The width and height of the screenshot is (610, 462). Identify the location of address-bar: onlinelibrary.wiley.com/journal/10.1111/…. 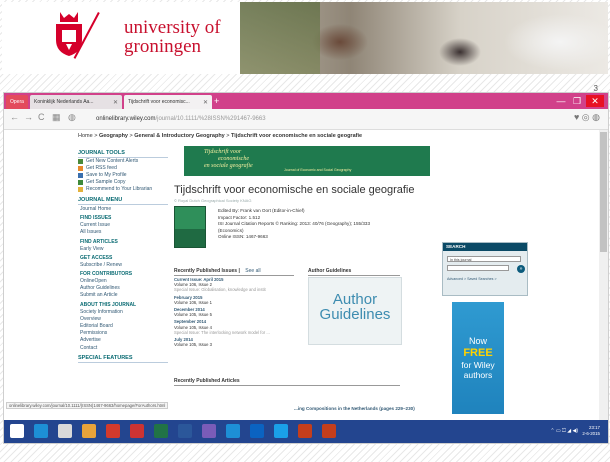
(246, 119).